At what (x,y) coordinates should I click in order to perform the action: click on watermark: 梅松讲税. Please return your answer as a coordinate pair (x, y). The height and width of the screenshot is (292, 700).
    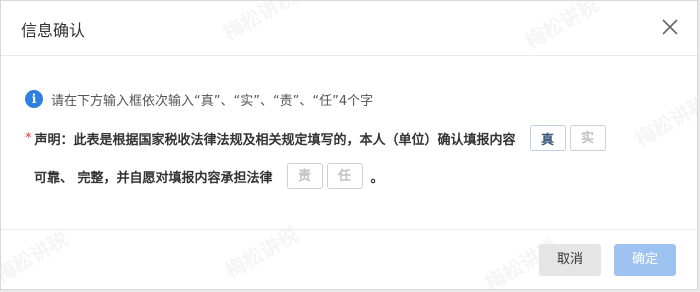
    Looking at the image, I should click on (664, 121).